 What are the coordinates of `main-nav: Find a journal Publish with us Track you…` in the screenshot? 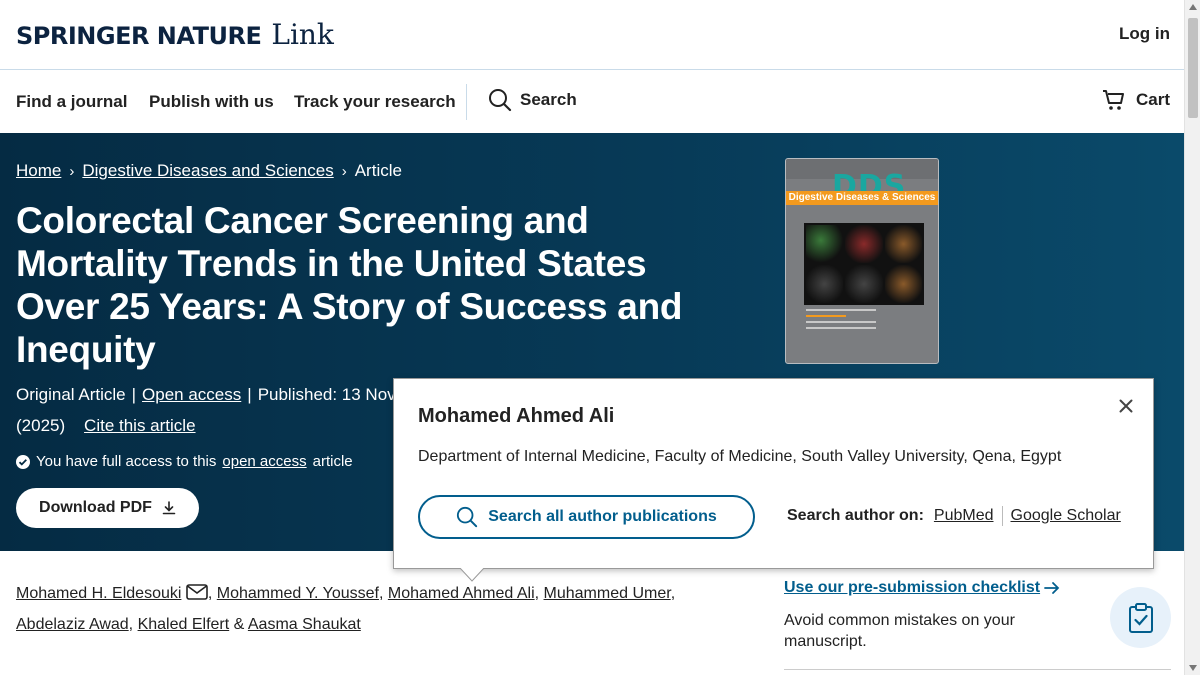 It's located at (592, 101).